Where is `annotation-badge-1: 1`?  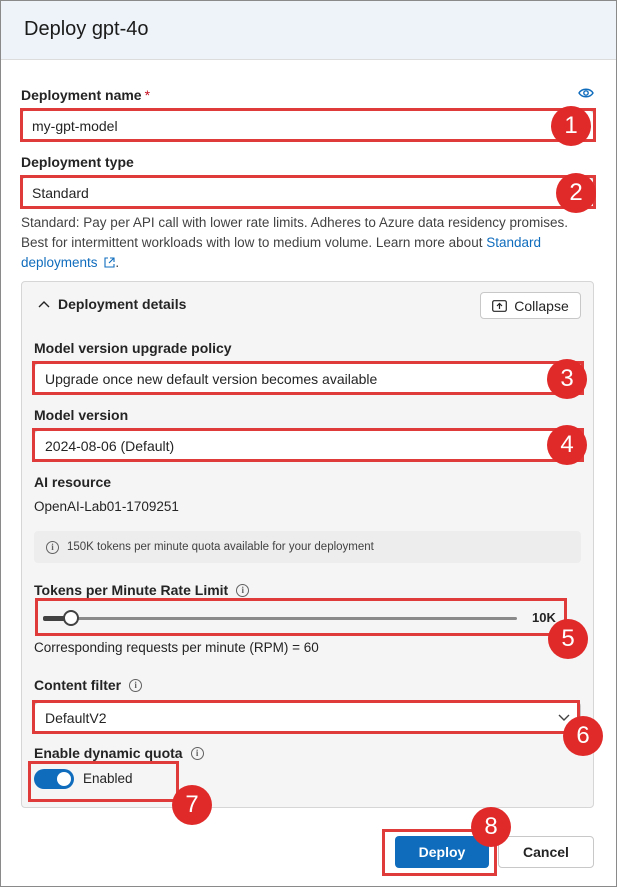 annotation-badge-1: 1 is located at coordinates (571, 126).